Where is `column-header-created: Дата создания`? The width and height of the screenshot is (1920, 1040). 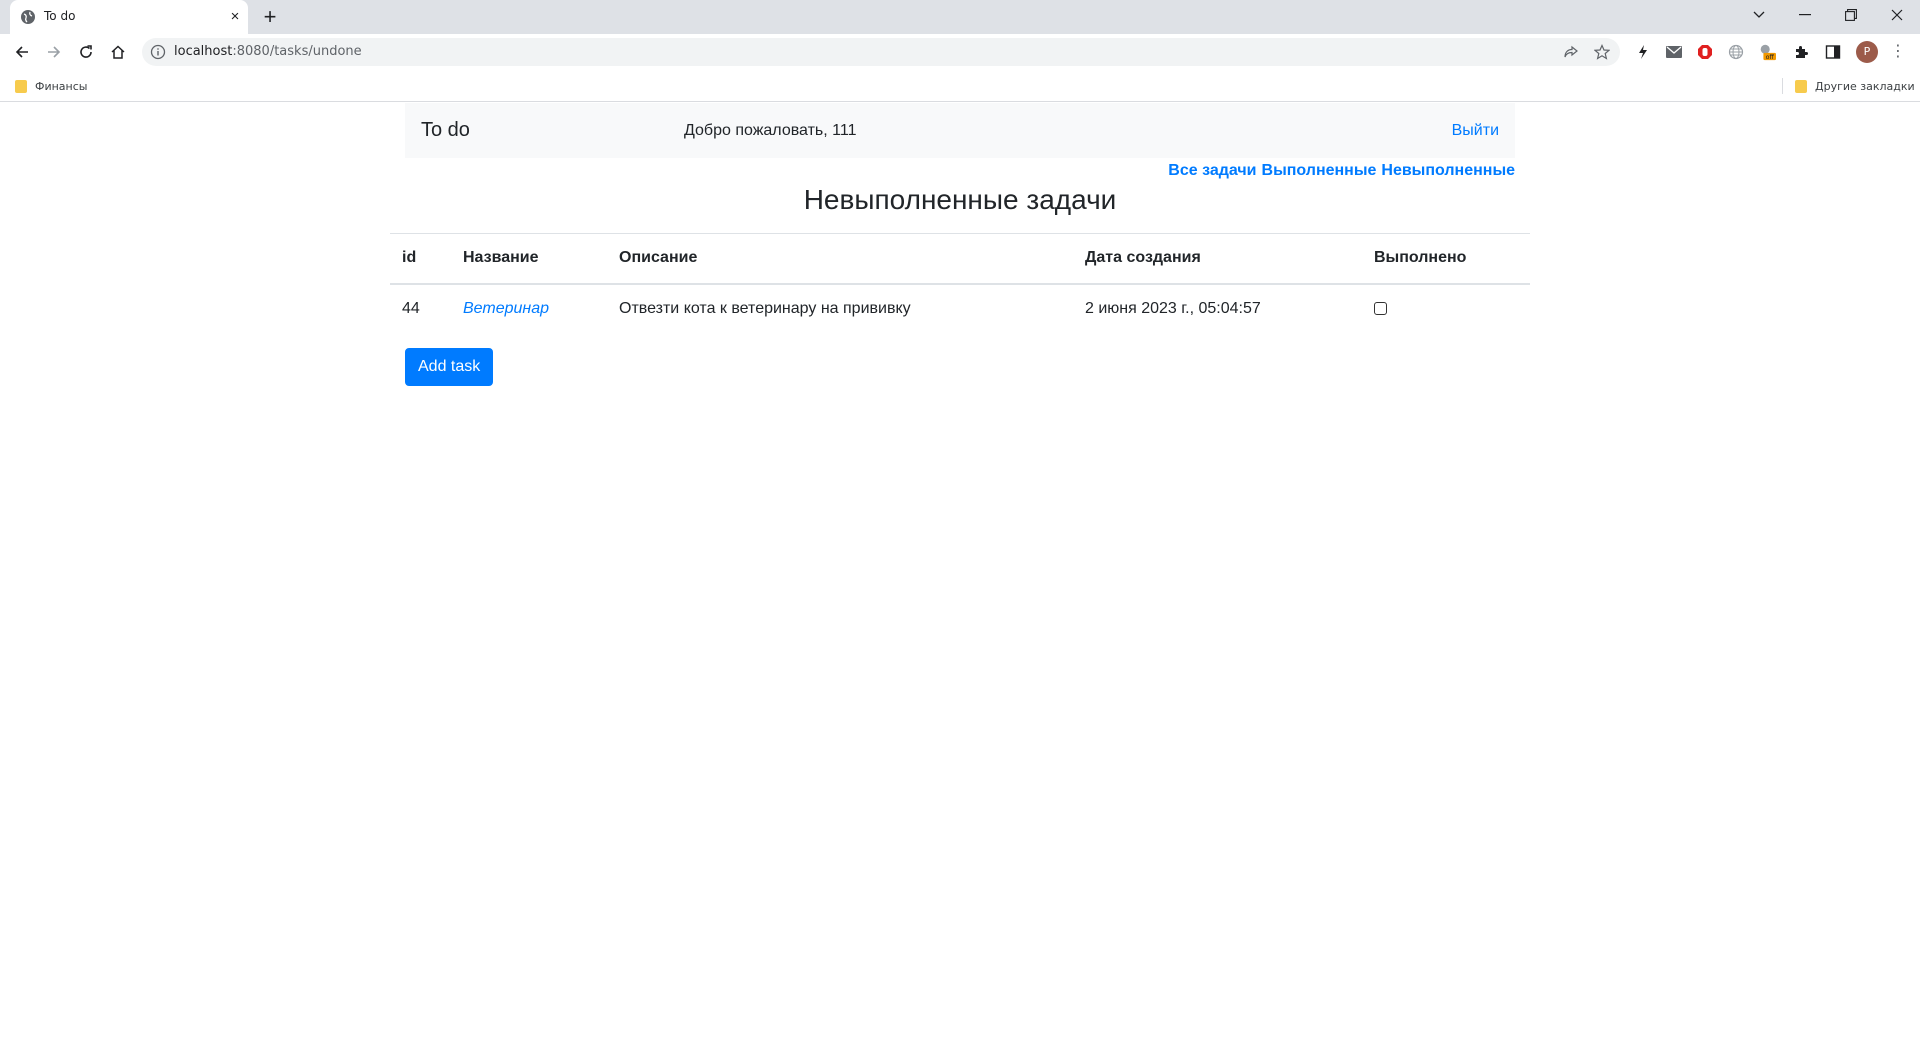
column-header-created: Дата создания is located at coordinates (1217, 259).